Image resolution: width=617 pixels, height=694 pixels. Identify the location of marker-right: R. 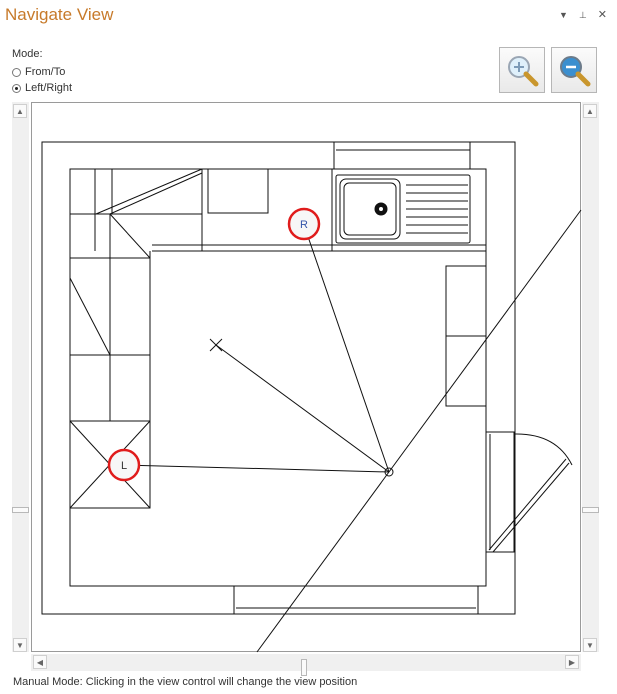
(304, 224).